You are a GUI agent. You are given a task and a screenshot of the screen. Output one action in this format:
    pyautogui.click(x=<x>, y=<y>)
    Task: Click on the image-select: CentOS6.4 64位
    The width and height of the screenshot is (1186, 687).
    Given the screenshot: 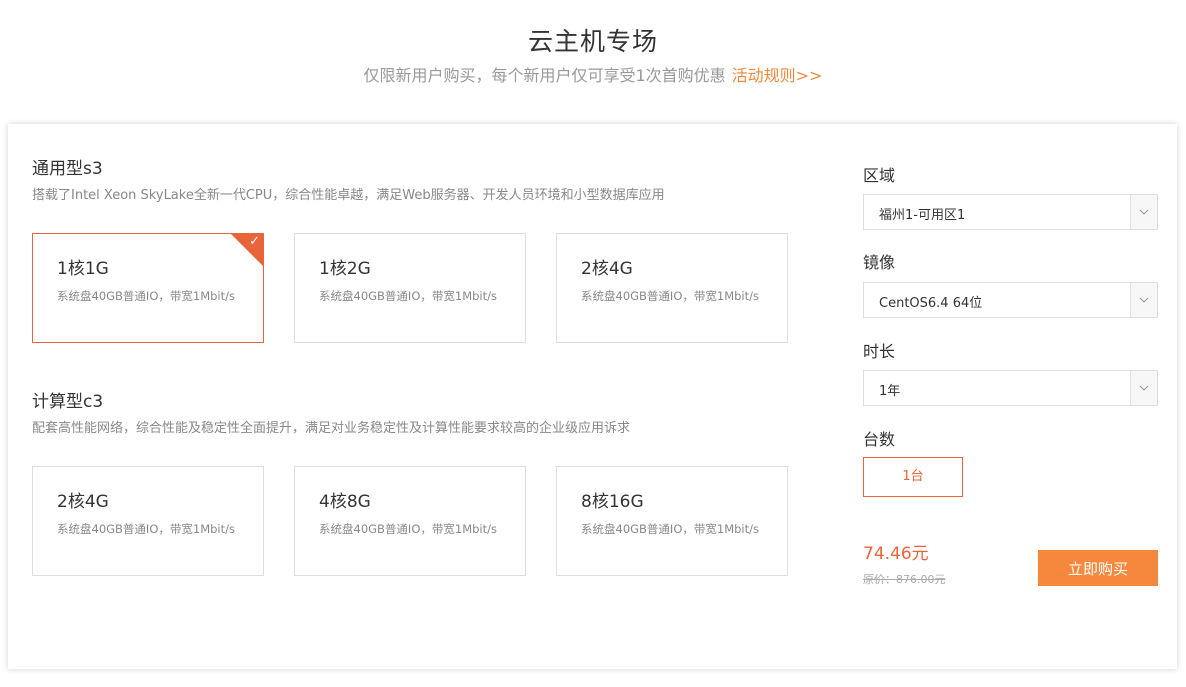 What is the action you would take?
    pyautogui.click(x=1010, y=300)
    